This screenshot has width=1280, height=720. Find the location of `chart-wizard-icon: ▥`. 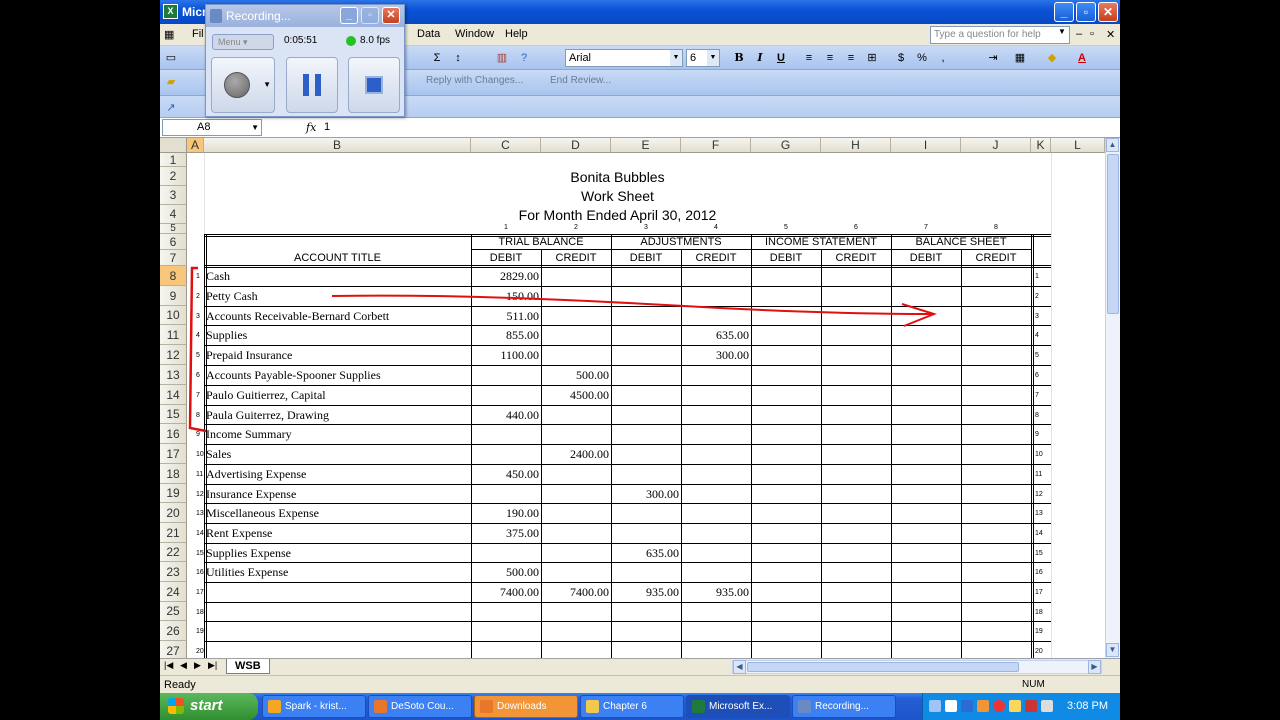

chart-wizard-icon: ▥ is located at coordinates (502, 58).